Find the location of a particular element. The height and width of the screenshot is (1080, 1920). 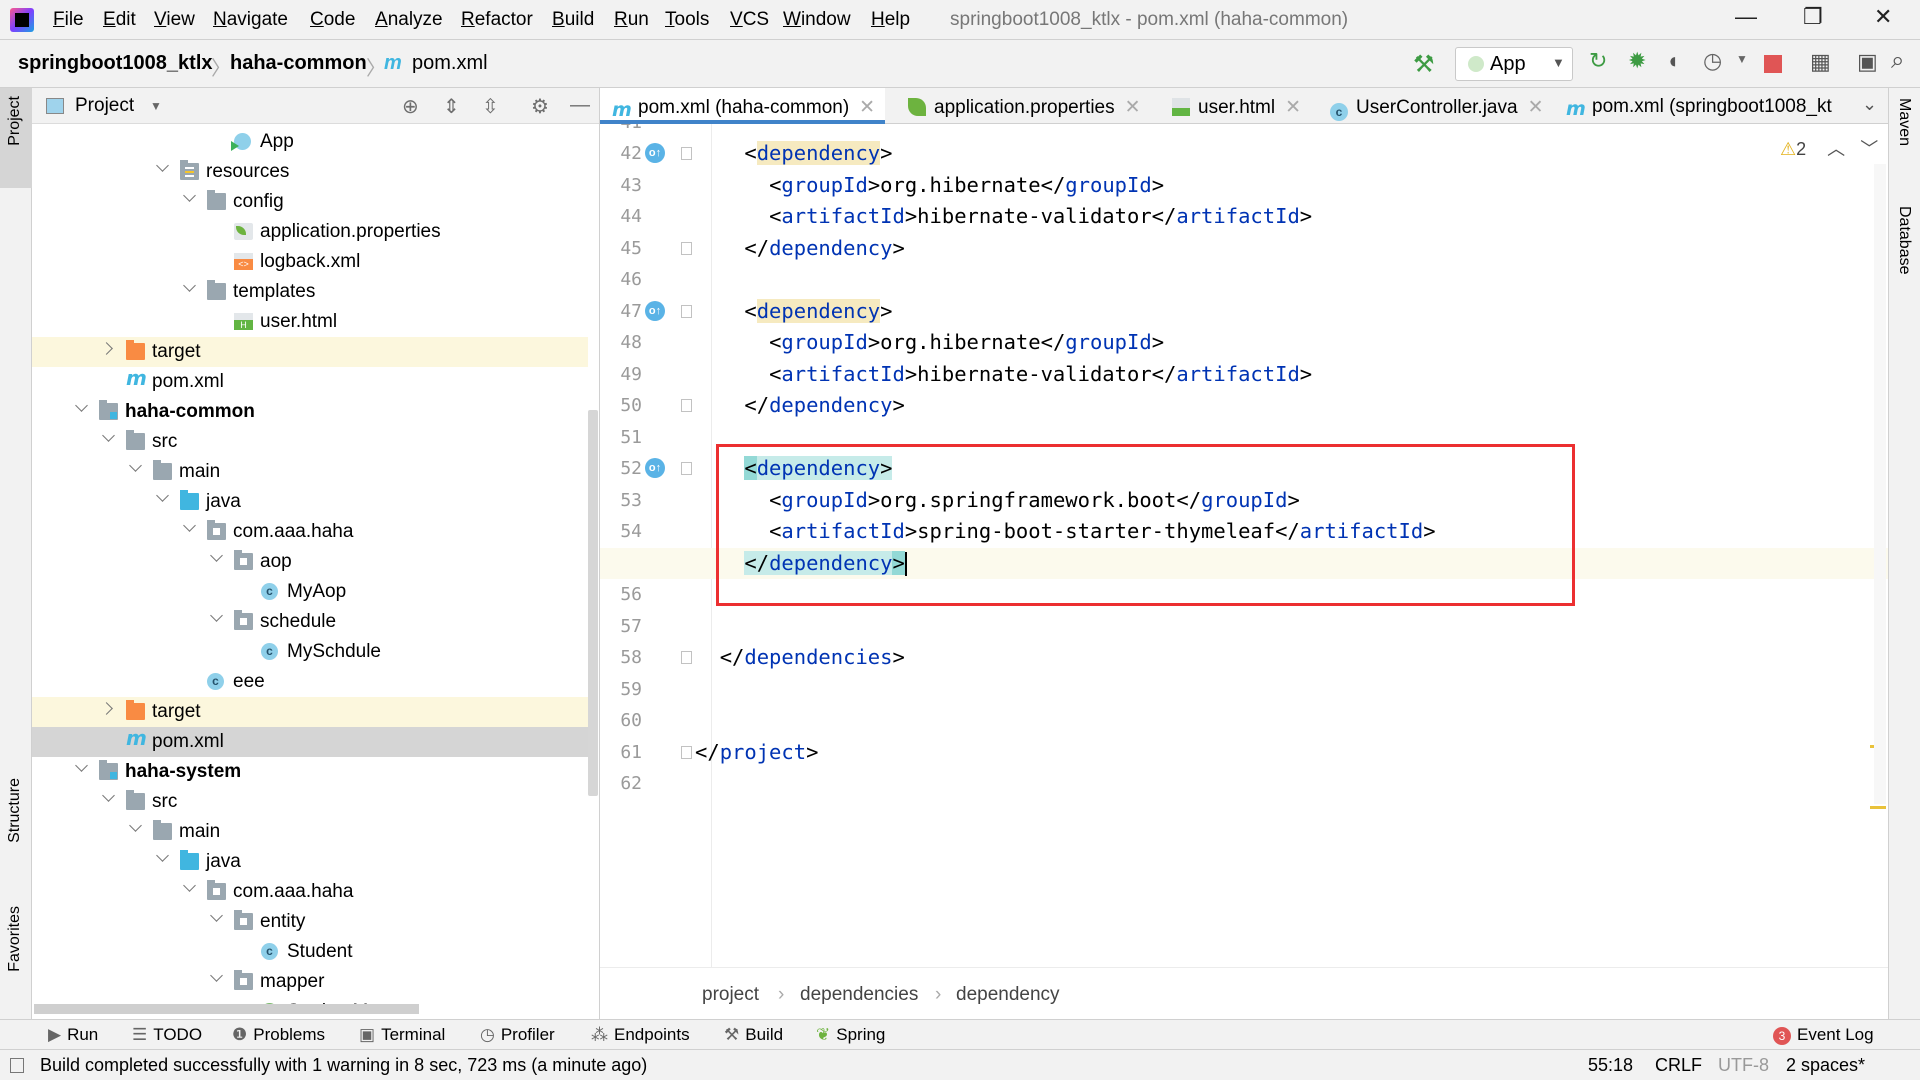

tree-item: entity is located at coordinates (310, 922).